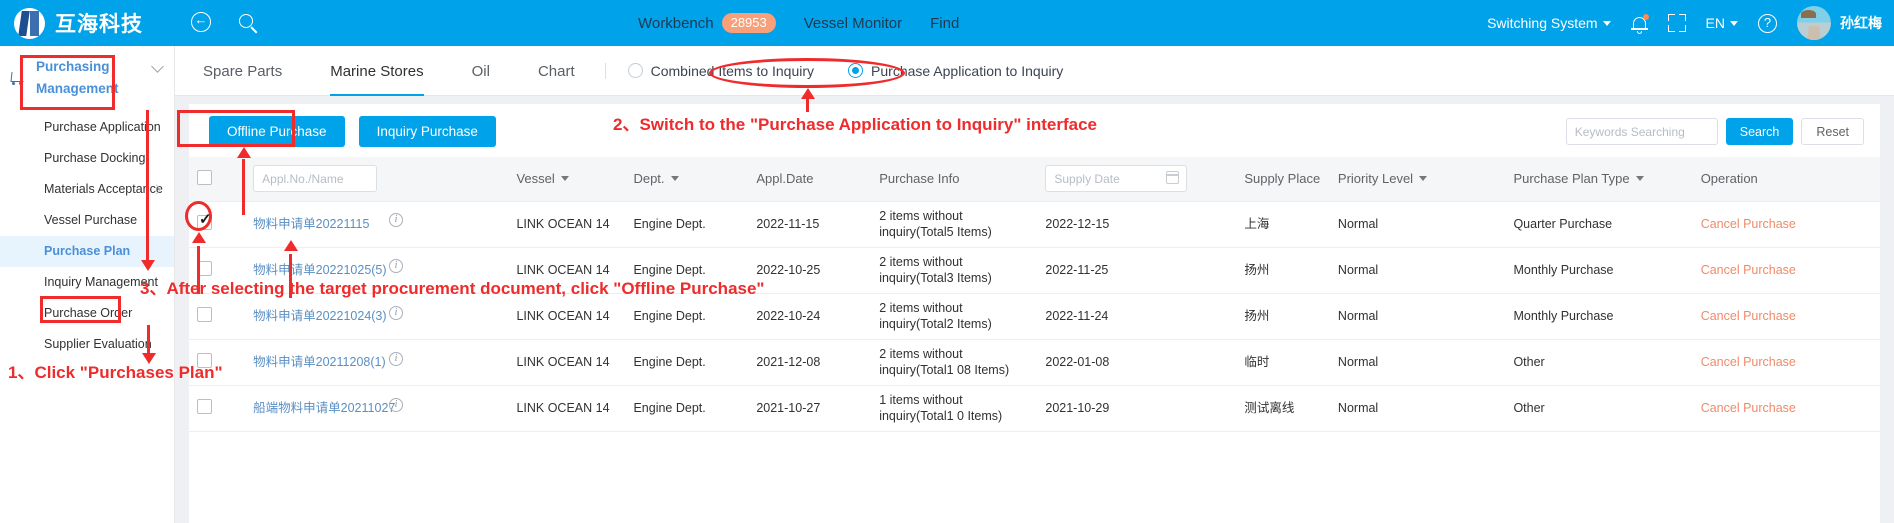 Image resolution: width=1894 pixels, height=523 pixels. What do you see at coordinates (1861, 23) in the screenshot?
I see `user-name: 孙红梅` at bounding box center [1861, 23].